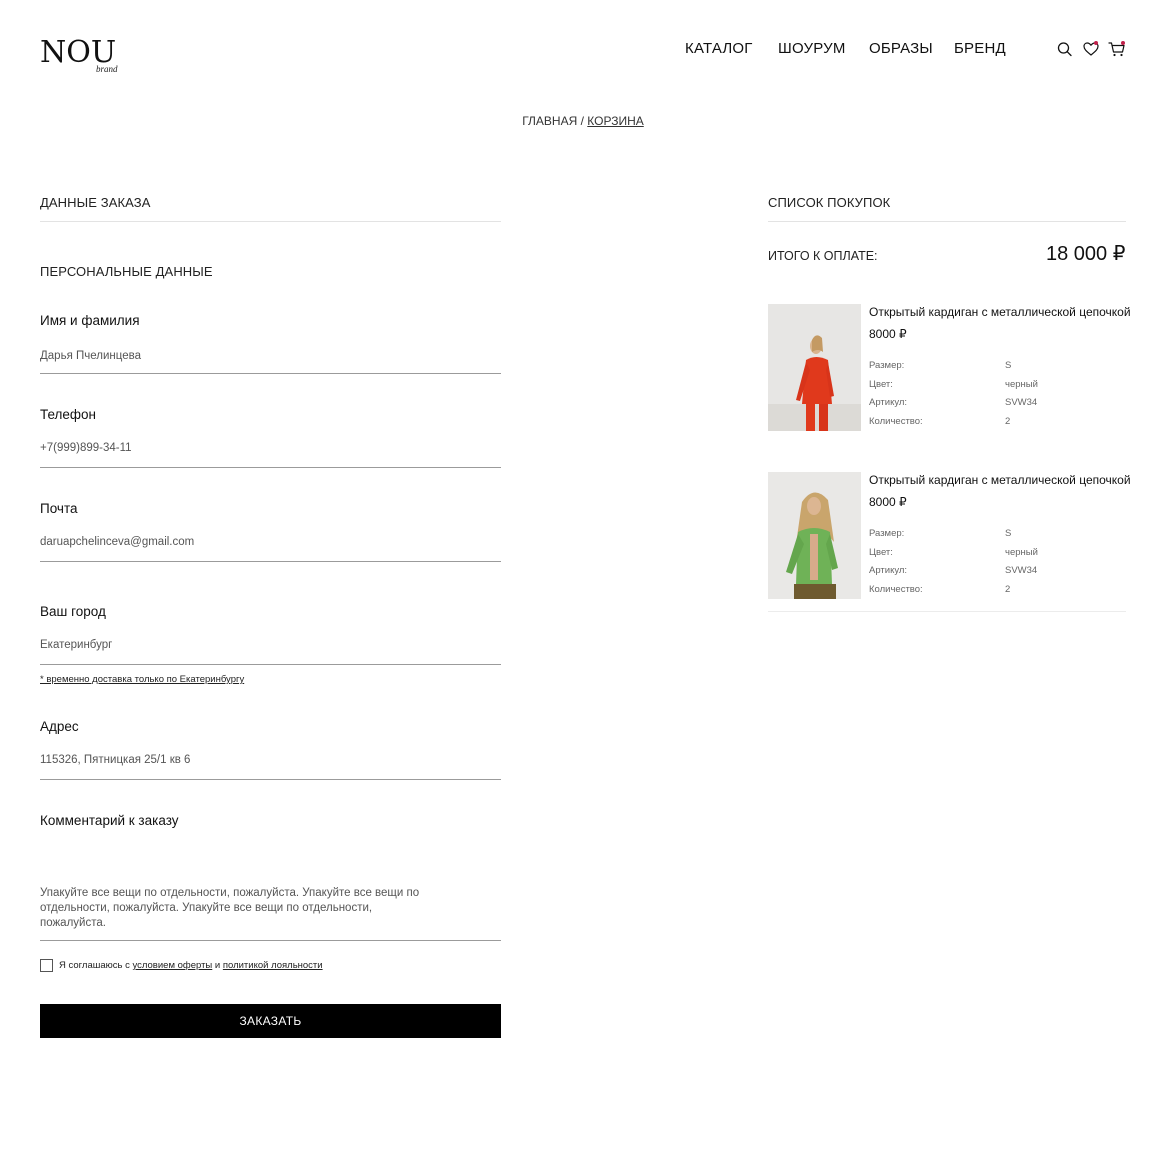 The width and height of the screenshot is (1166, 1159). Describe the element at coordinates (1123, 43) in the screenshot. I see `cart-badge-dot` at that location.